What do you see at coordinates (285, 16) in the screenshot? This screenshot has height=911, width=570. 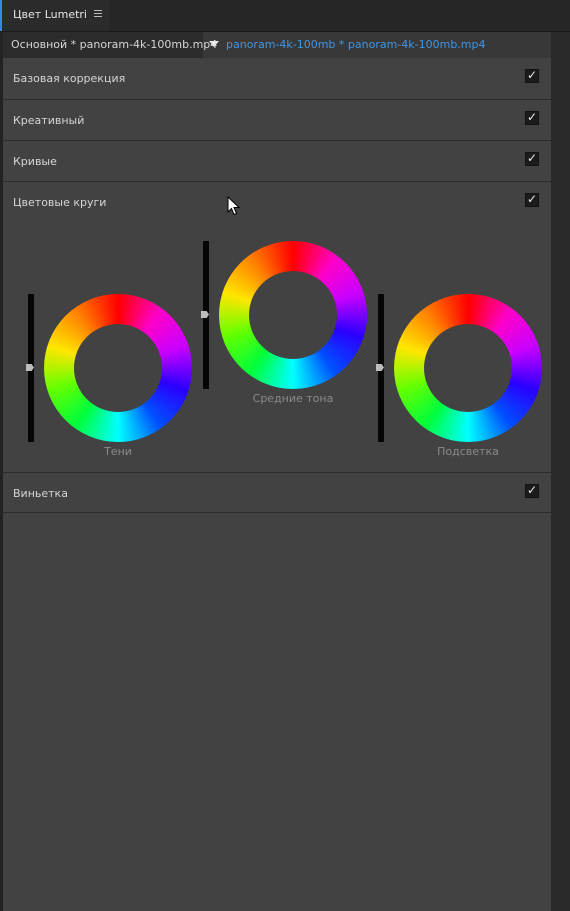 I see `panel-tab-bar: Цвет Lumetri` at bounding box center [285, 16].